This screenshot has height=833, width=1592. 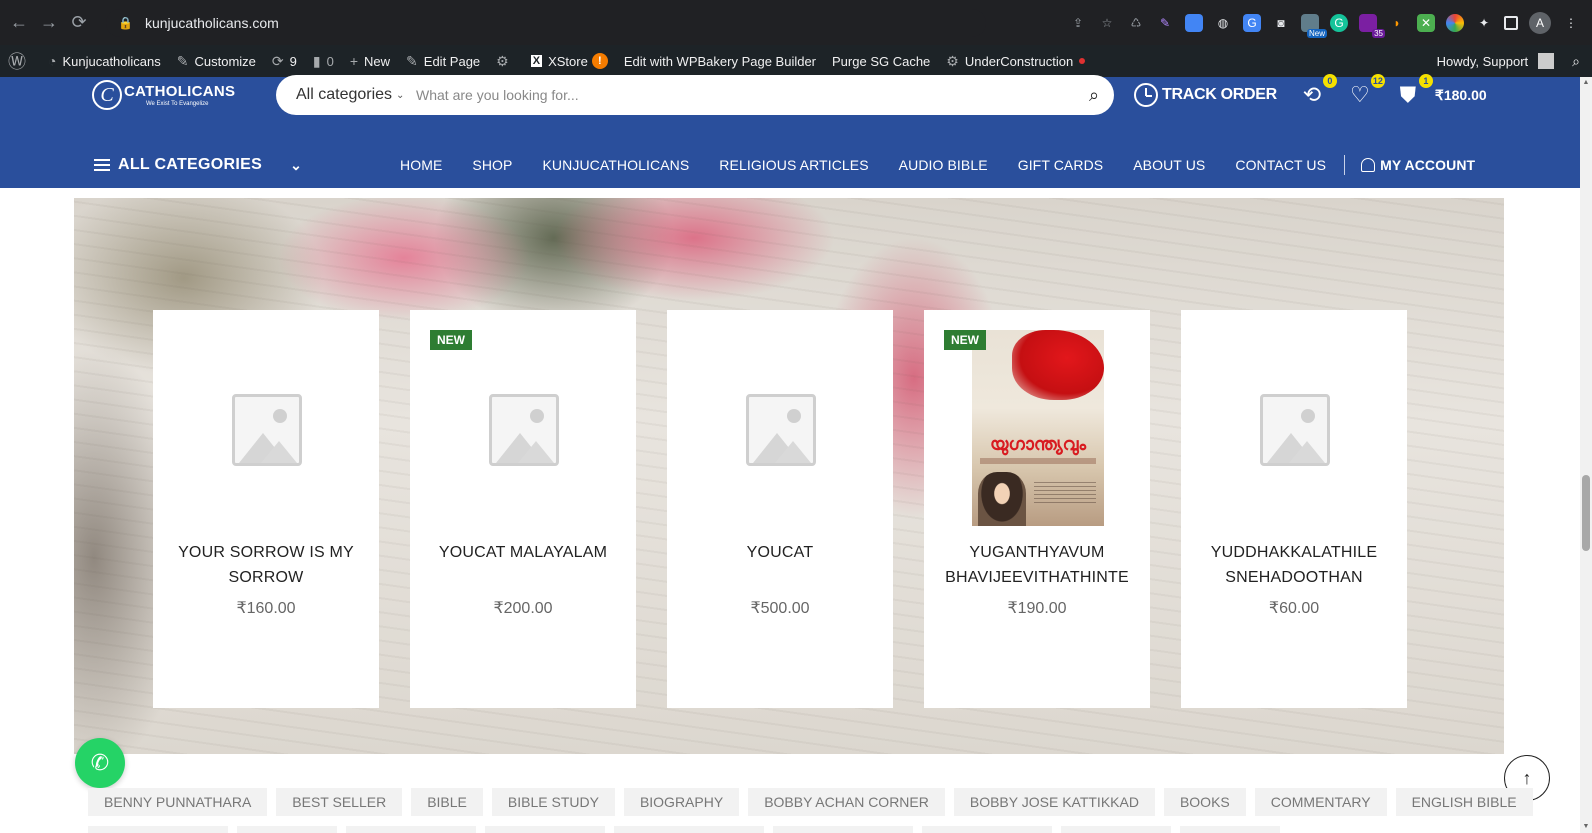 I want to click on wp-under-construction-label: UnderConstruction, so click(x=1019, y=61).